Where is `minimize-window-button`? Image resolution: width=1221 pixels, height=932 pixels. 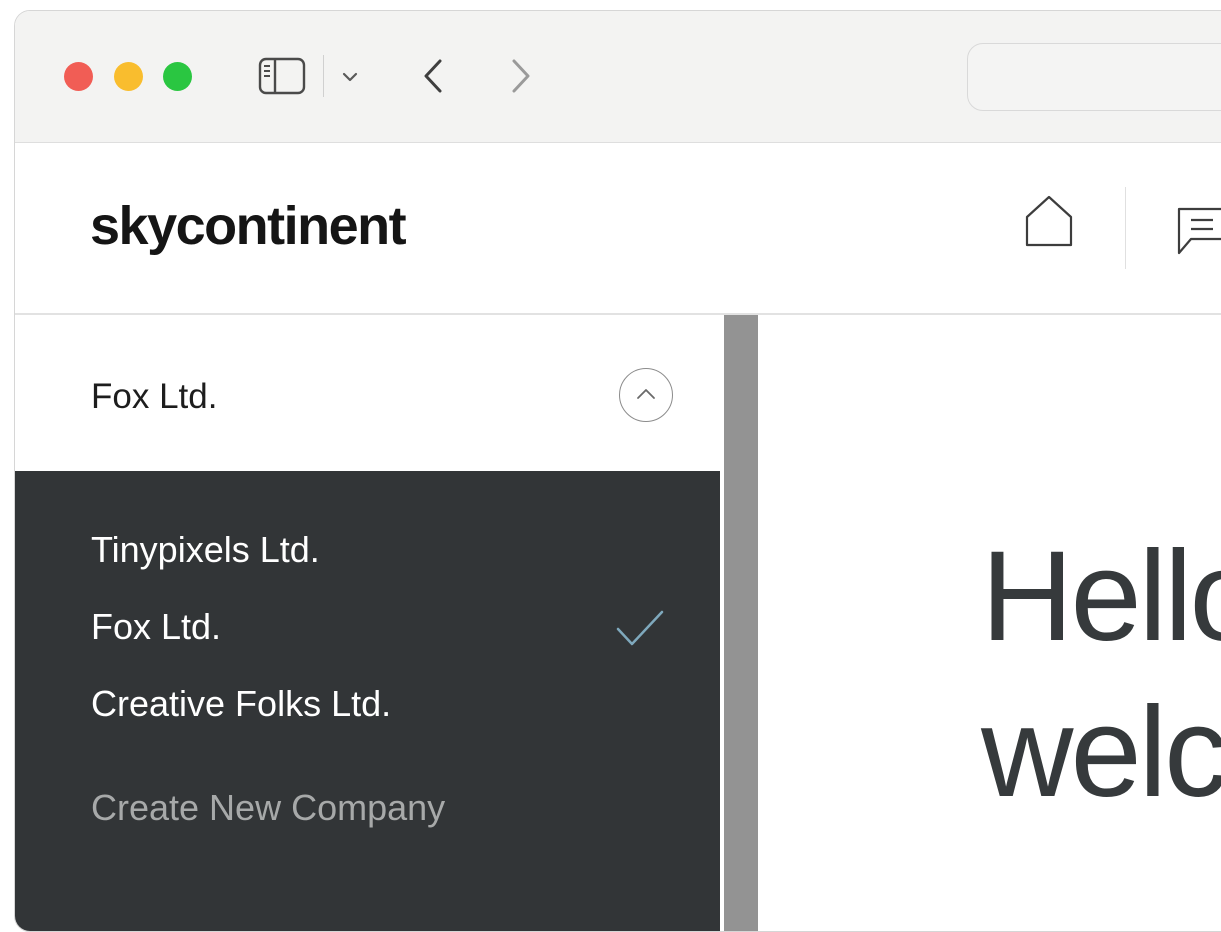 minimize-window-button is located at coordinates (128, 76).